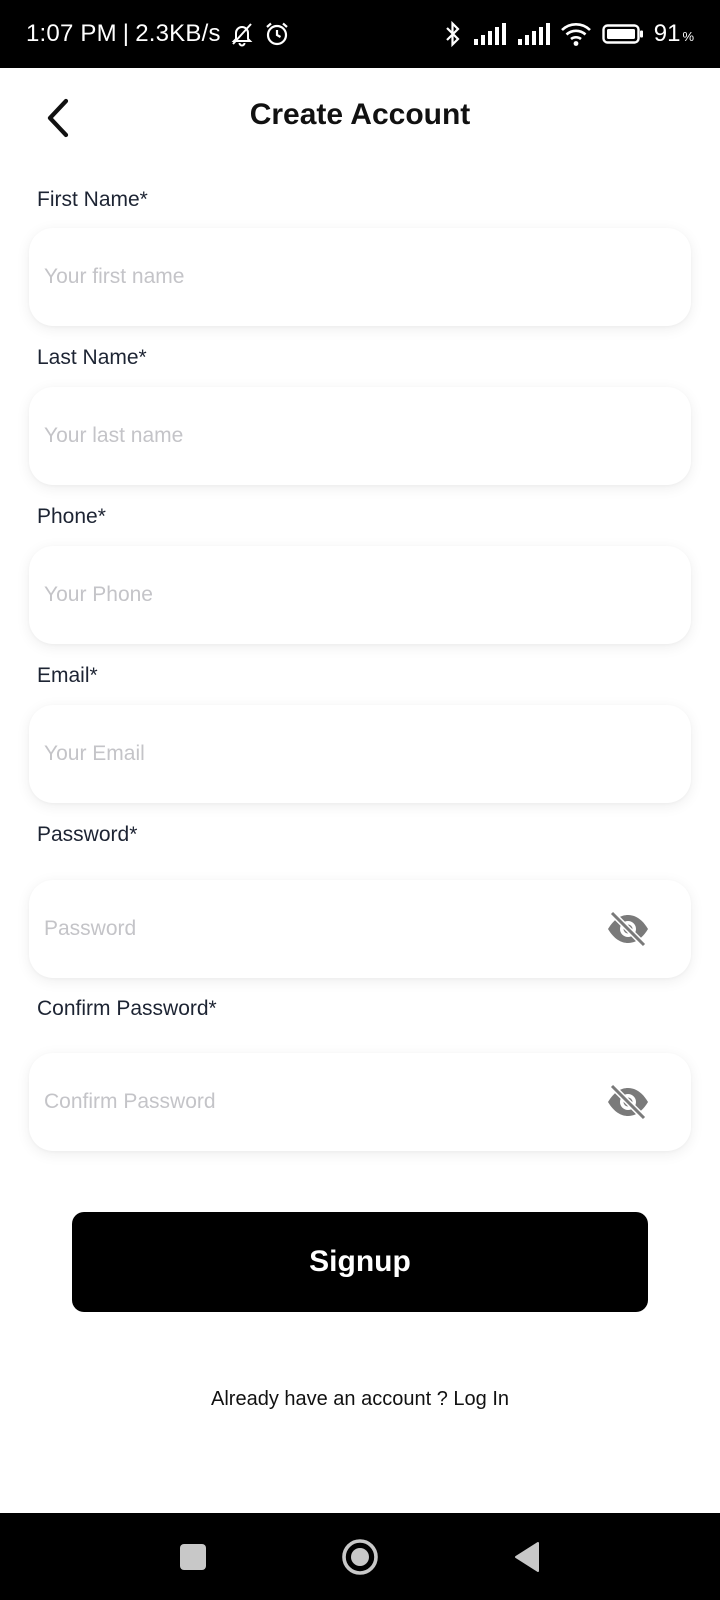  I want to click on confirm-password-input, so click(324, 1102).